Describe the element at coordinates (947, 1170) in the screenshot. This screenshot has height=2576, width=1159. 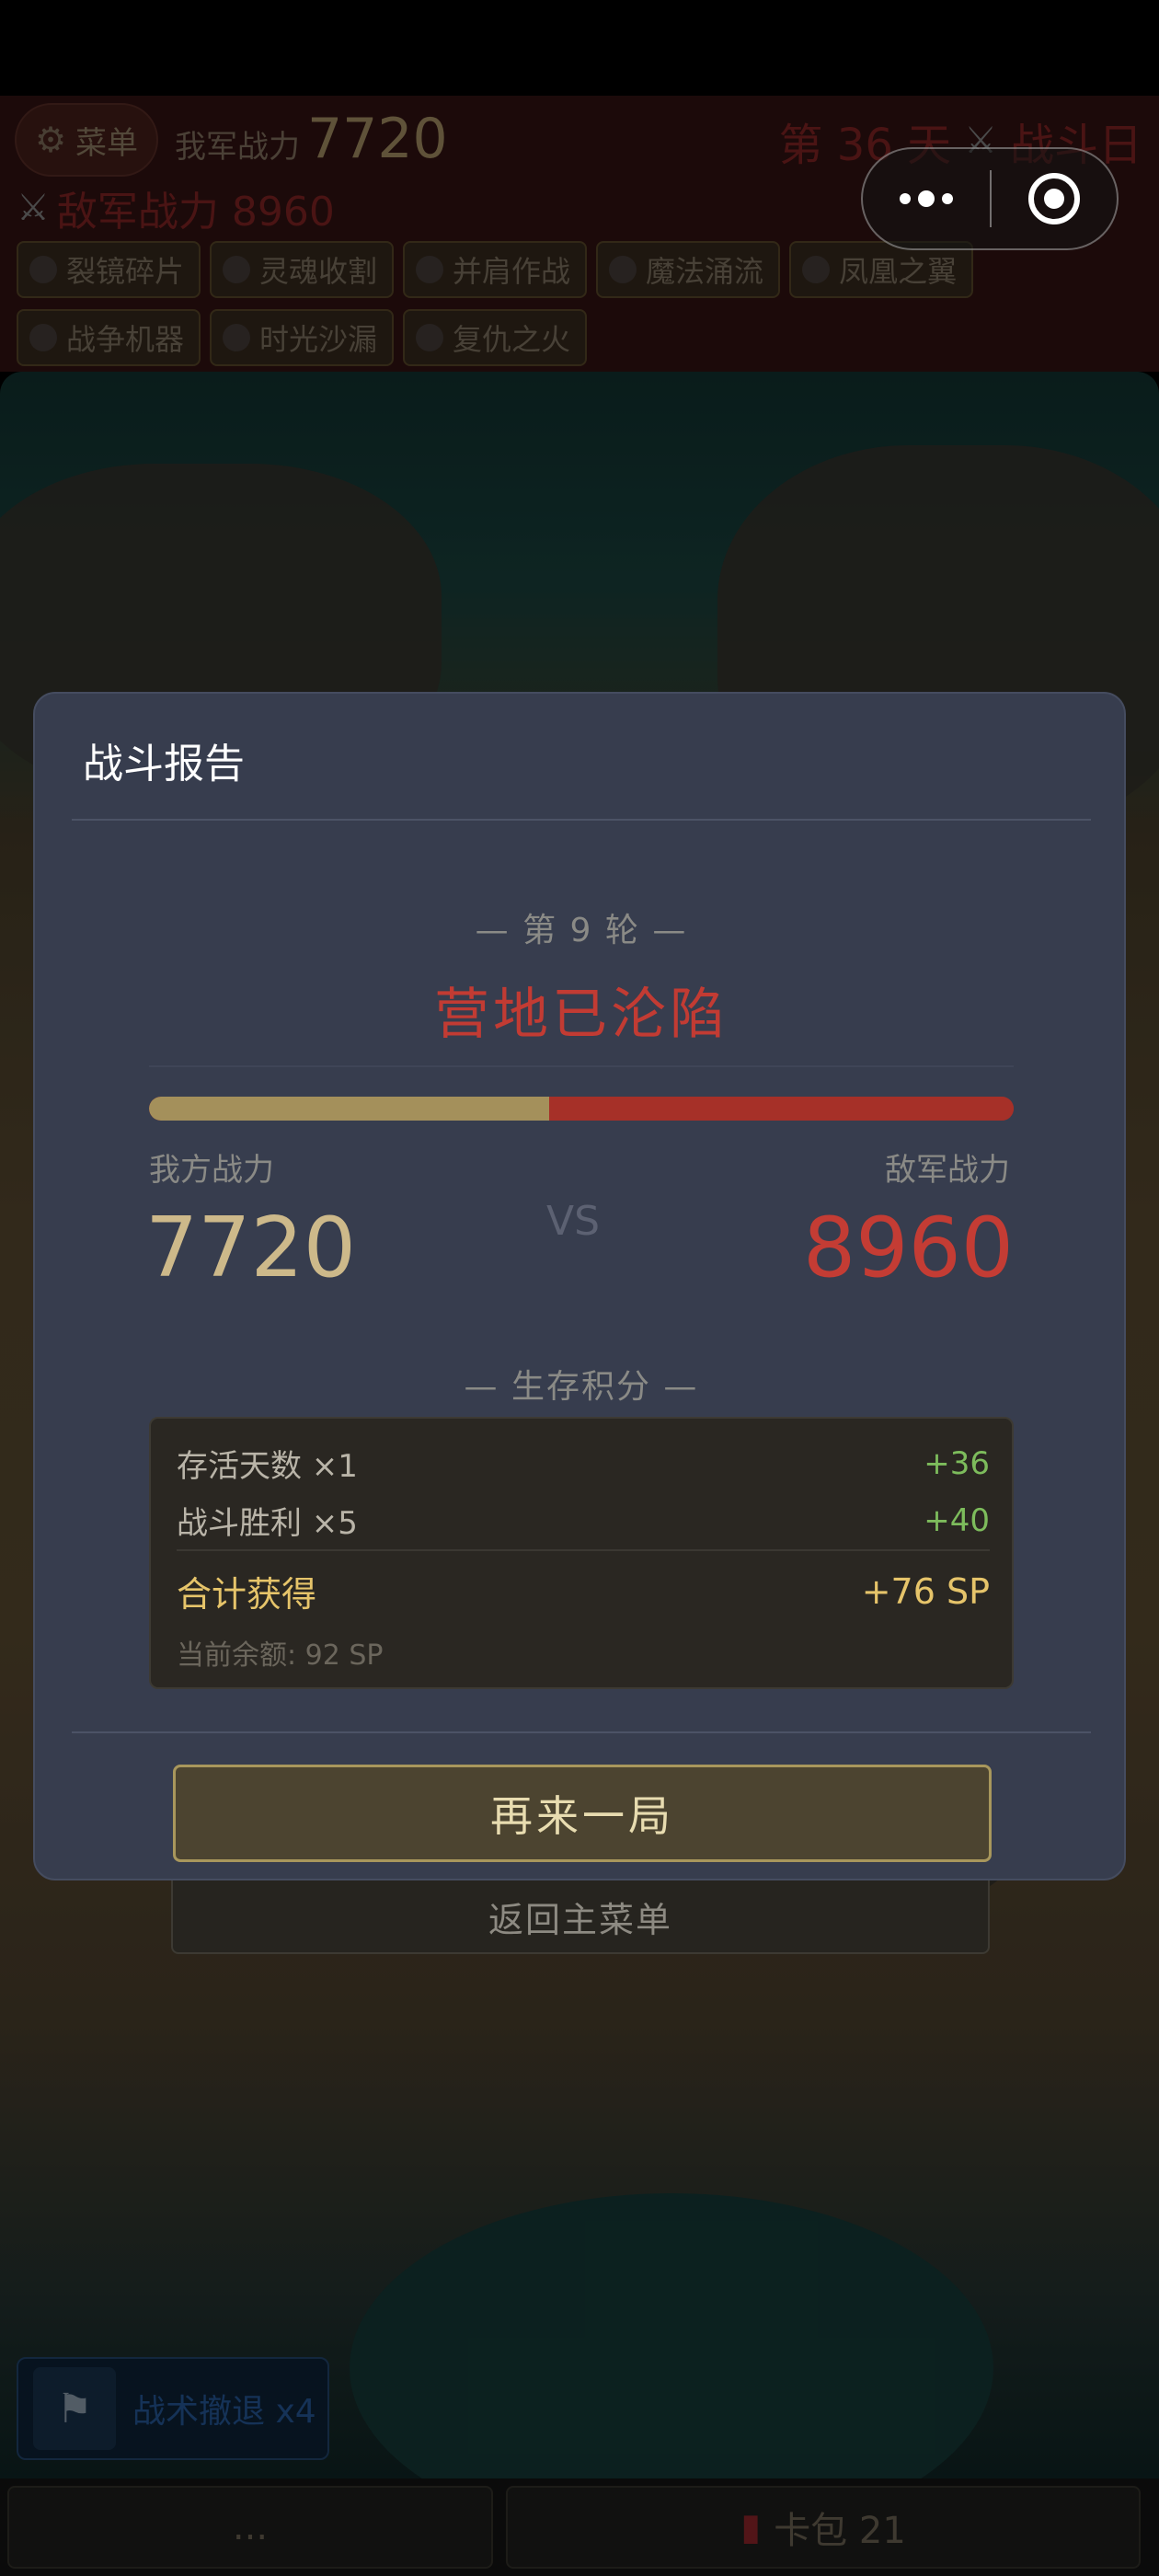
I see `enemy-side-label: 敌军战力` at that location.